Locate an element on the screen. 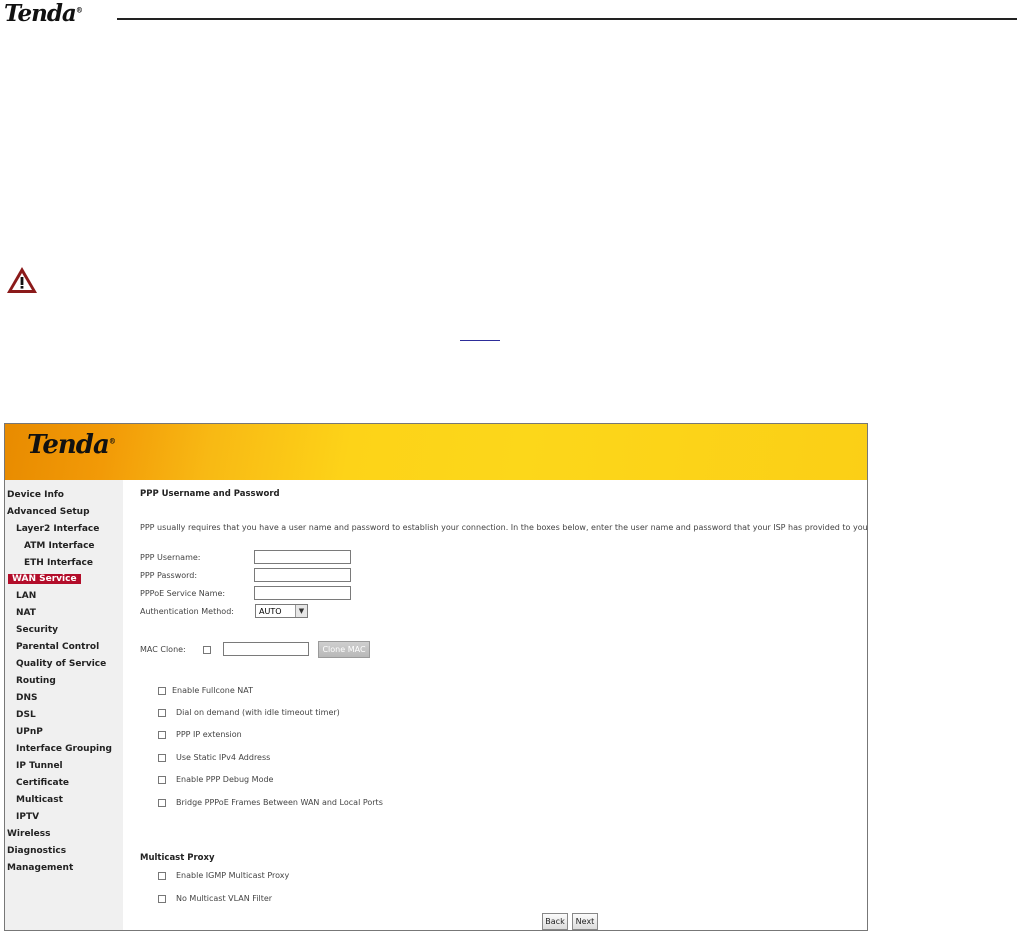 The width and height of the screenshot is (1025, 936). service-name-label: PPPoE Service Name: is located at coordinates (183, 593).